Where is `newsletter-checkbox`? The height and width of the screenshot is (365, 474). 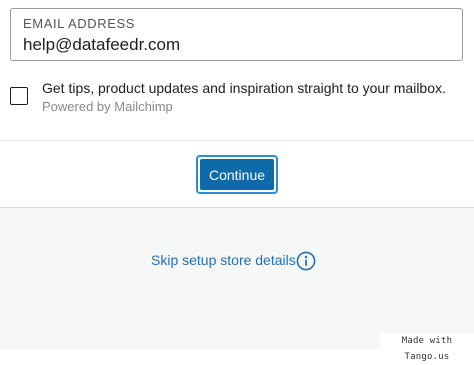 newsletter-checkbox is located at coordinates (19, 96).